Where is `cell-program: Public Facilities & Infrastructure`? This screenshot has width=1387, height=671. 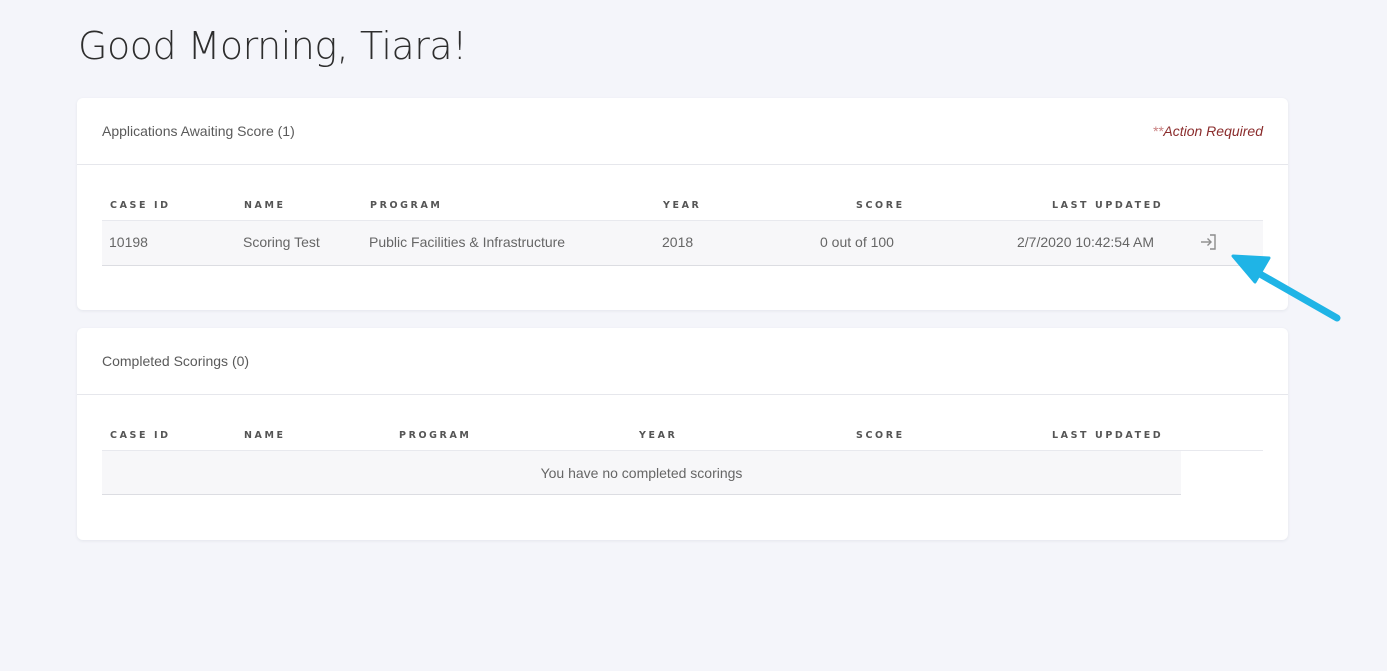 cell-program: Public Facilities & Infrastructure is located at coordinates (467, 242).